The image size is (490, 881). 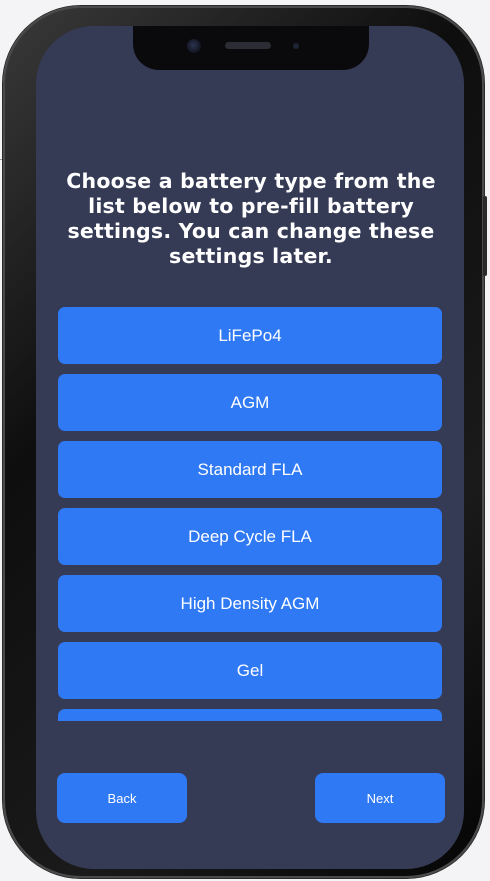 What do you see at coordinates (122, 798) in the screenshot?
I see `back-button: Back` at bounding box center [122, 798].